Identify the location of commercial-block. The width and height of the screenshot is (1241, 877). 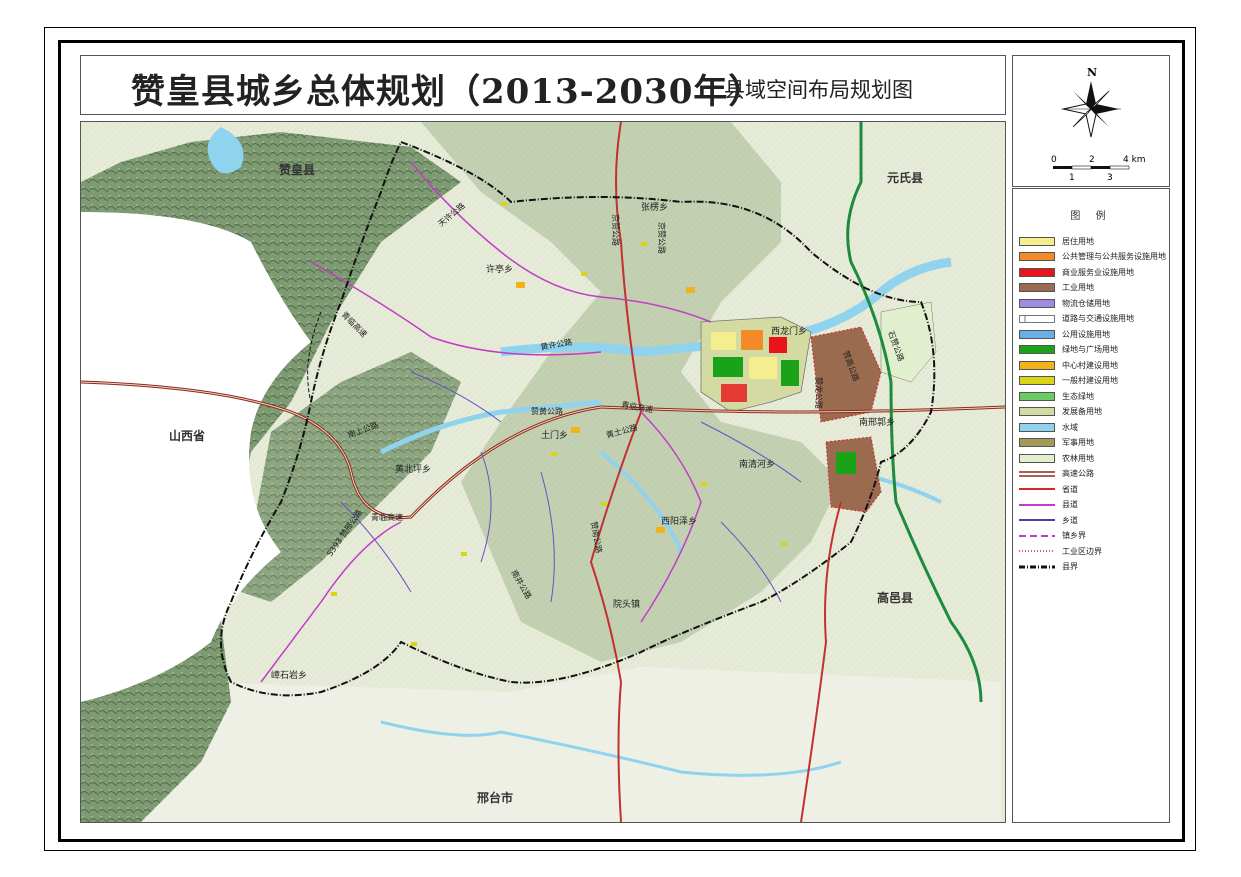
(778, 345).